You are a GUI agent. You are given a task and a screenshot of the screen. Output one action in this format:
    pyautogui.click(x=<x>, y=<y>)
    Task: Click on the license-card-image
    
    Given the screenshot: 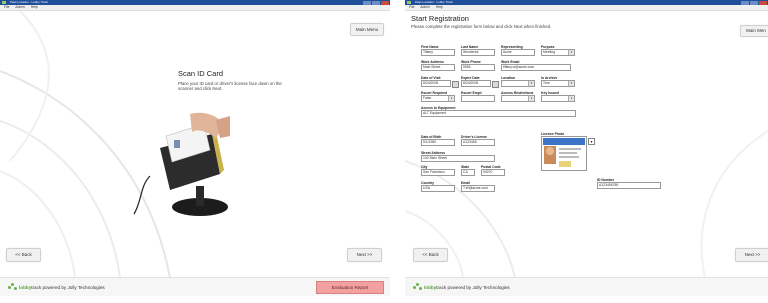 What is the action you would take?
    pyautogui.click(x=564, y=153)
    